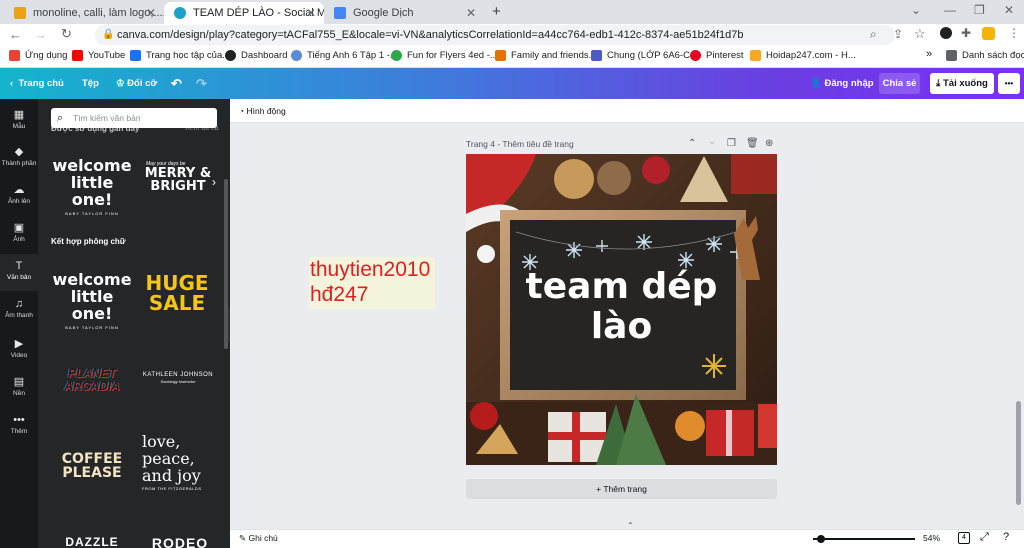 This screenshot has height=548, width=1024. I want to click on rail-background: ▤ Nền, so click(19, 386).